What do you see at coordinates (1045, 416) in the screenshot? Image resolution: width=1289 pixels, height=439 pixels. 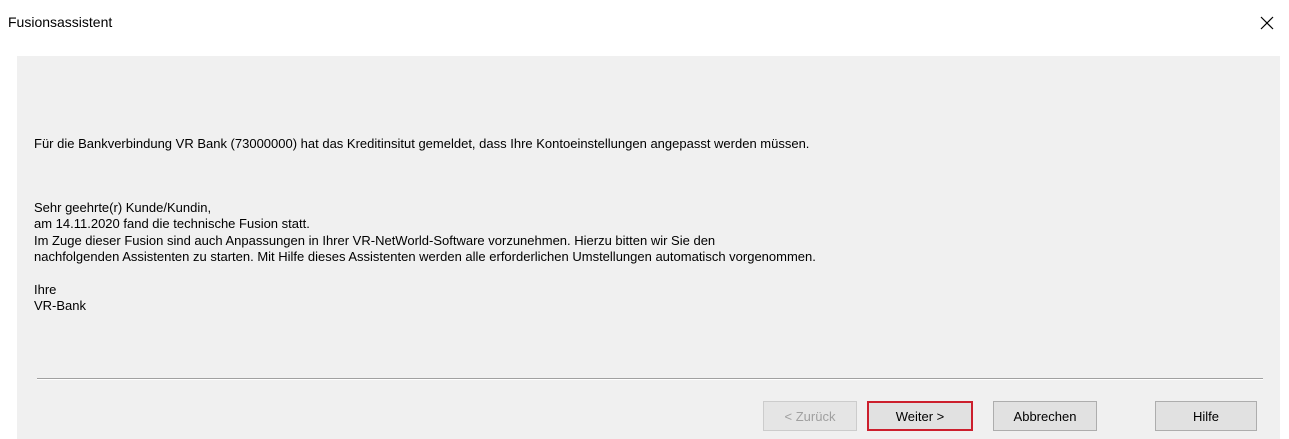 I see `cancel-button: Abbrechen` at bounding box center [1045, 416].